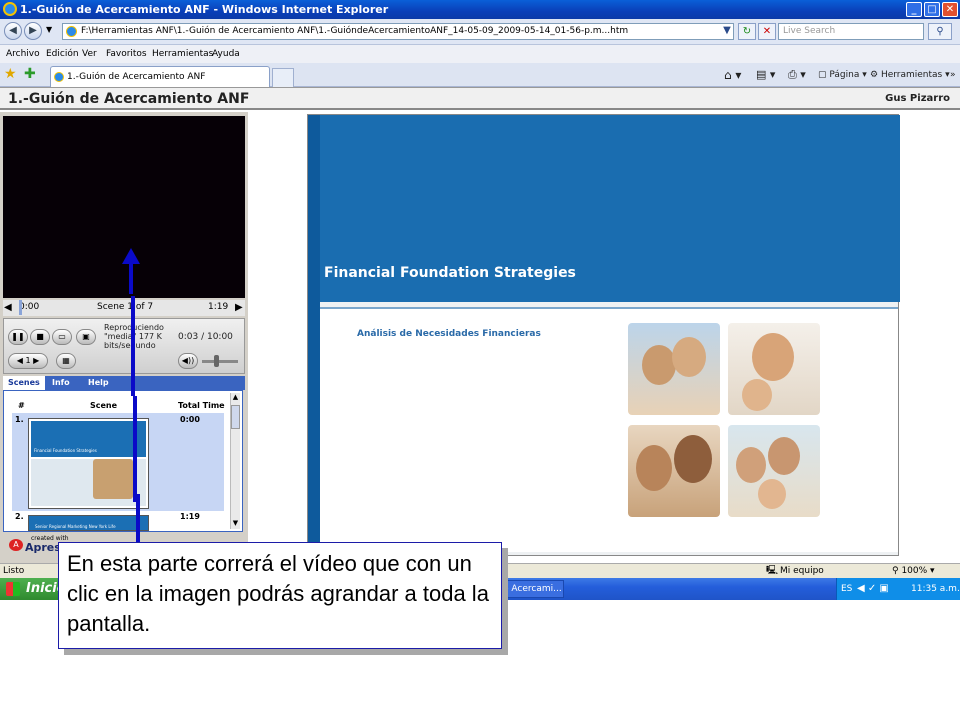  What do you see at coordinates (188, 361) in the screenshot?
I see `volume-icon: ◀))` at bounding box center [188, 361].